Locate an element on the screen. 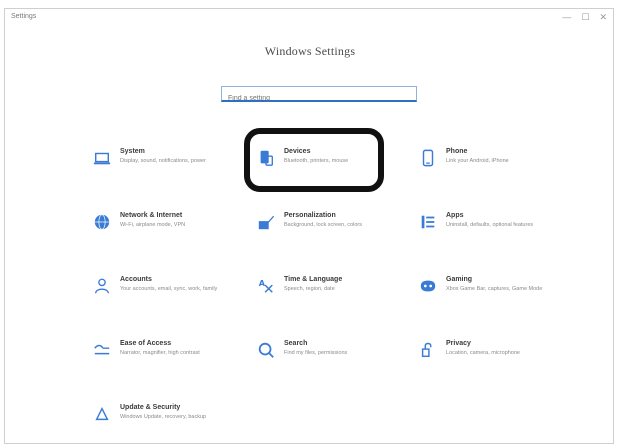 The image size is (620, 448). person-icon is located at coordinates (102, 286).